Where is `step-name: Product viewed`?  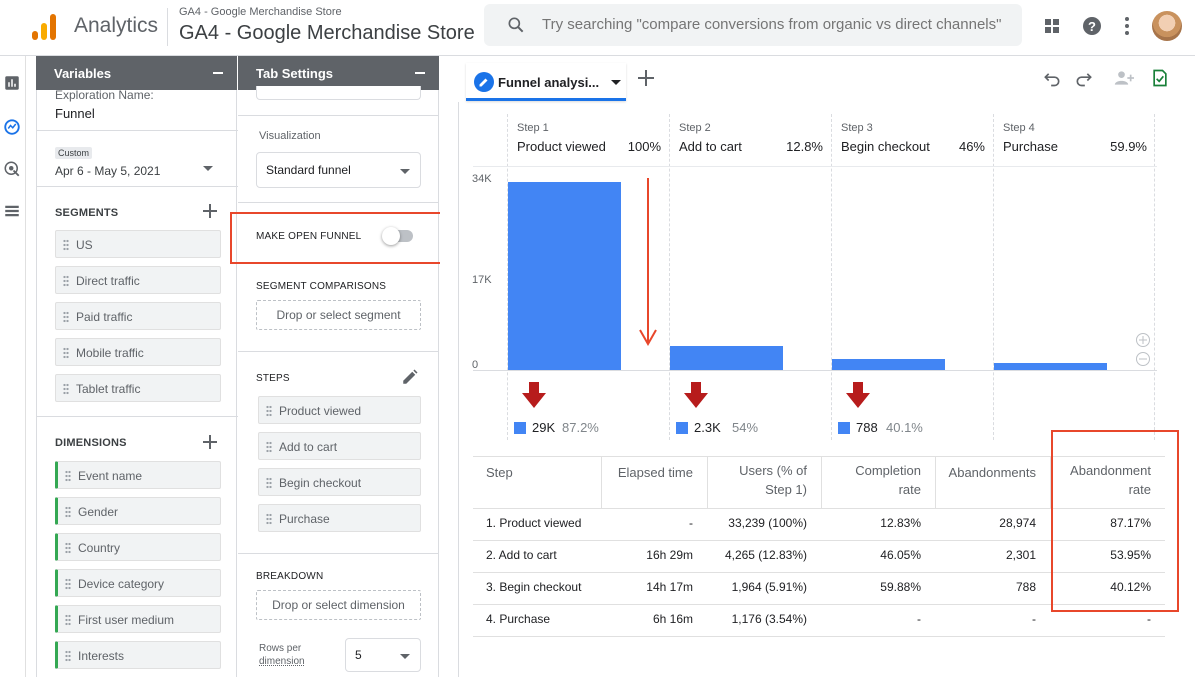
step-name: Product viewed is located at coordinates (561, 146).